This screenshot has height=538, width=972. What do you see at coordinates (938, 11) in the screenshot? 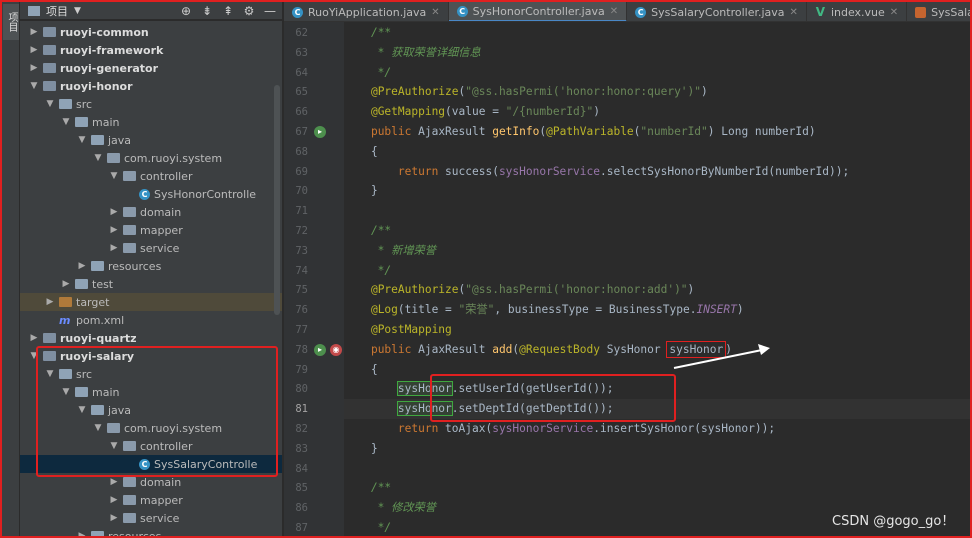
I see `editor-tab: SysSalaryMap✕` at bounding box center [938, 11].